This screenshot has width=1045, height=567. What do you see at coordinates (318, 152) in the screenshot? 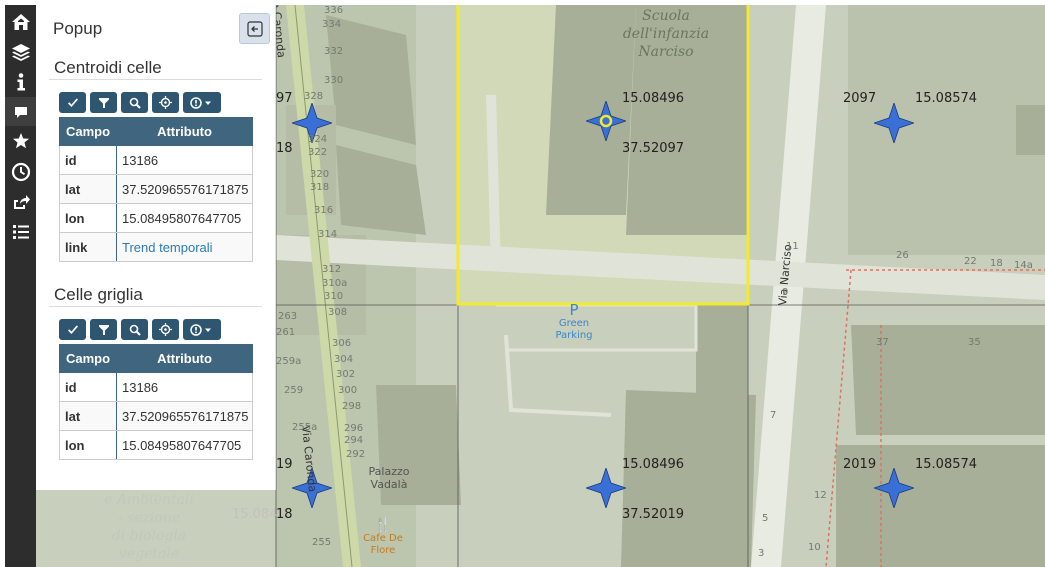
I see `house-number: 322` at bounding box center [318, 152].